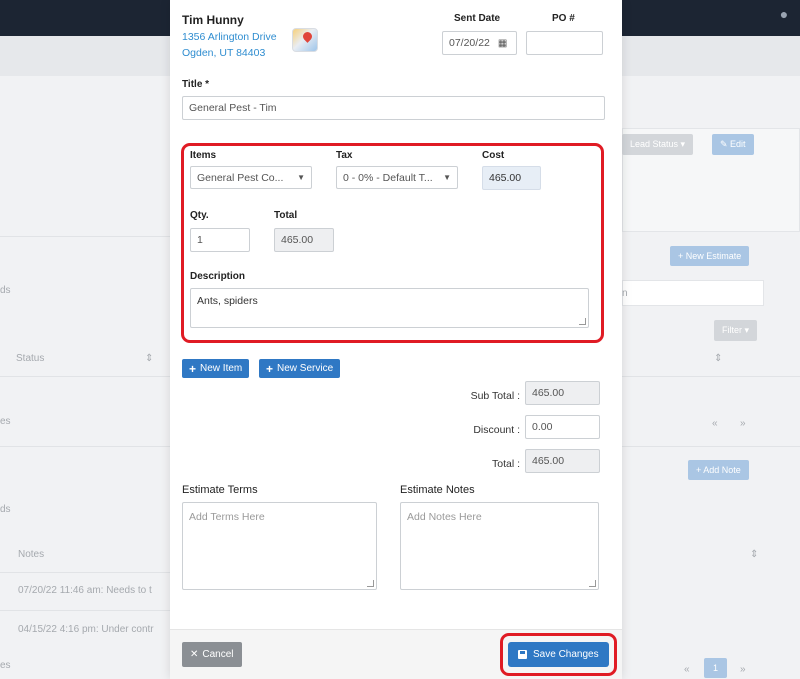 Image resolution: width=800 pixels, height=679 pixels. Describe the element at coordinates (437, 490) in the screenshot. I see `estimate-notes-label: Estimate Notes` at that location.